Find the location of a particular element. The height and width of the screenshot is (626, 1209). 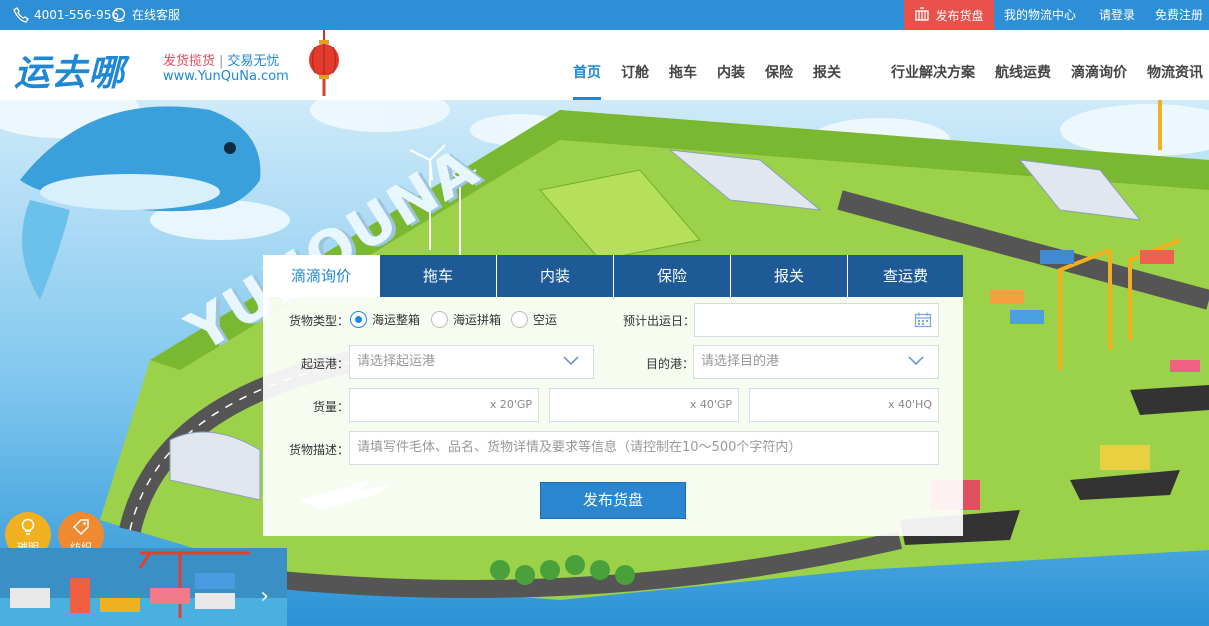

hotline: 4001-556-956 is located at coordinates (66, 15).